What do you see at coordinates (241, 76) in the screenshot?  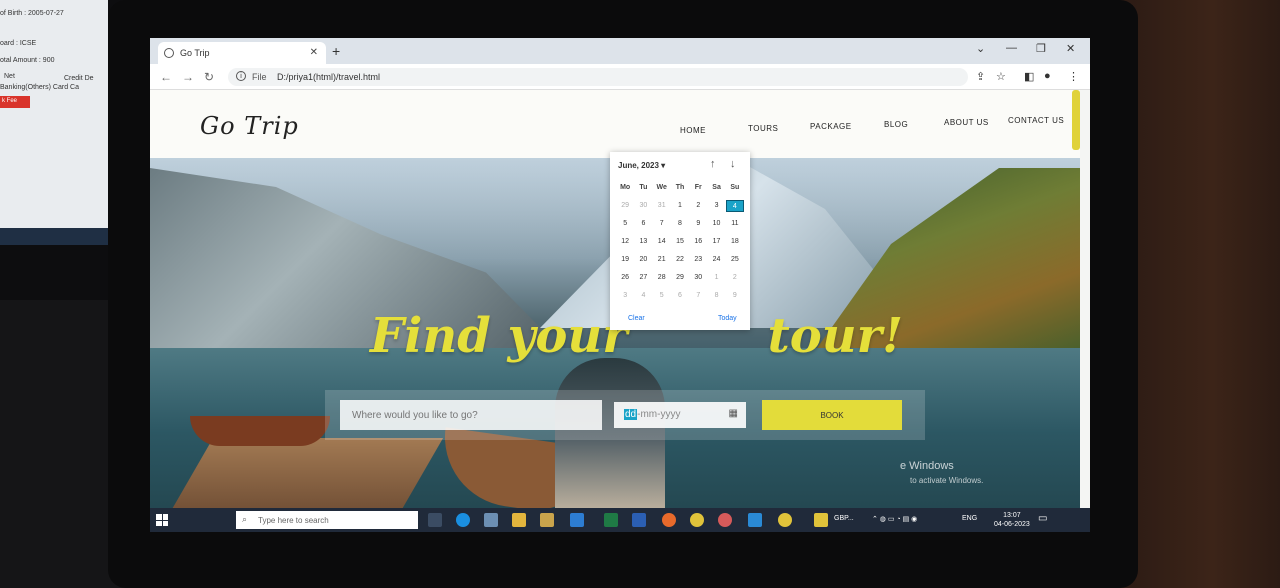 I see `info-icon: i` at bounding box center [241, 76].